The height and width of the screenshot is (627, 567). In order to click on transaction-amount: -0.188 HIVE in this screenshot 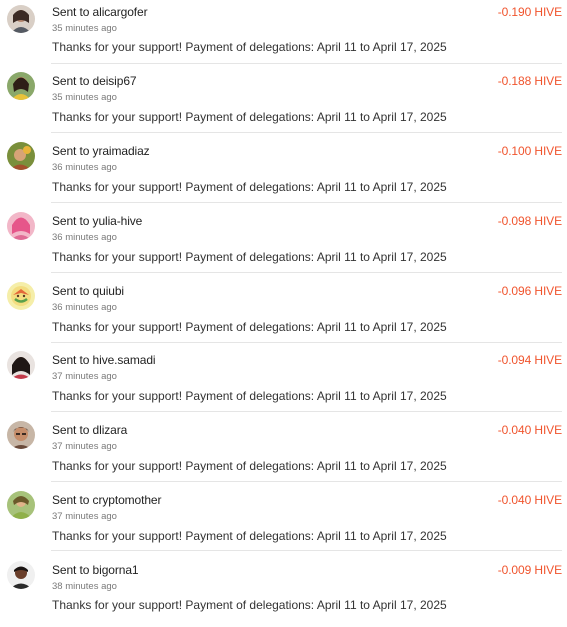, I will do `click(529, 81)`.